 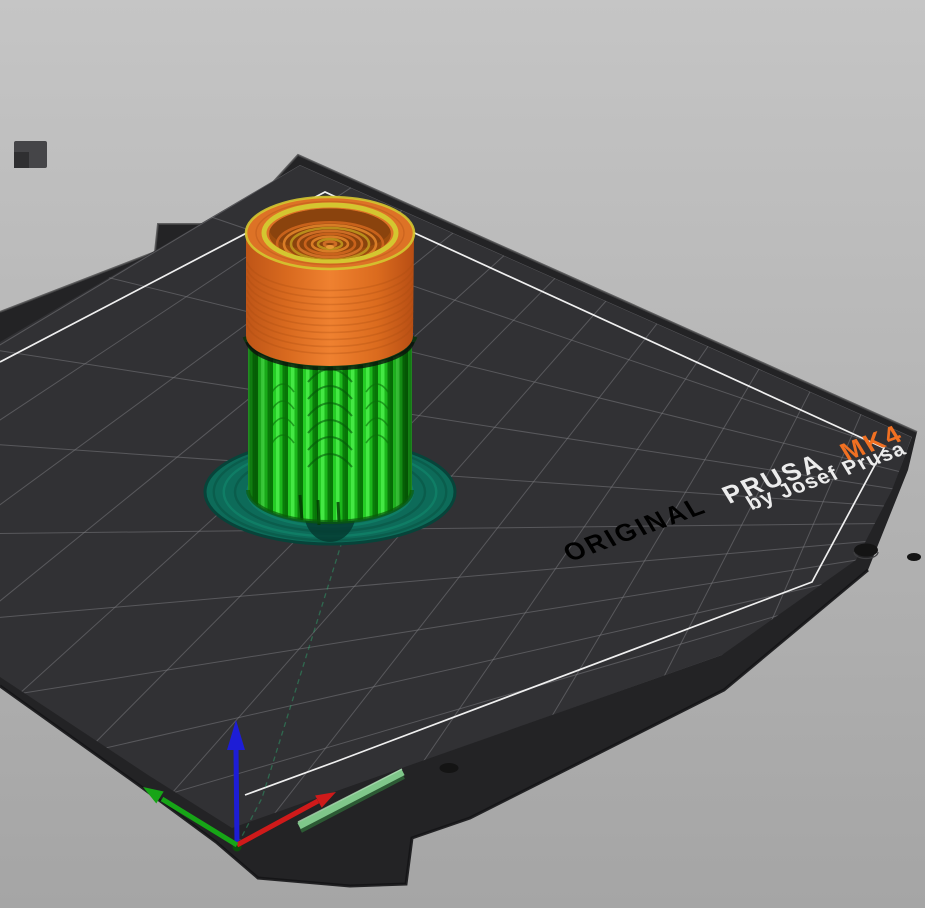 I want to click on cavity-center, so click(x=330, y=247).